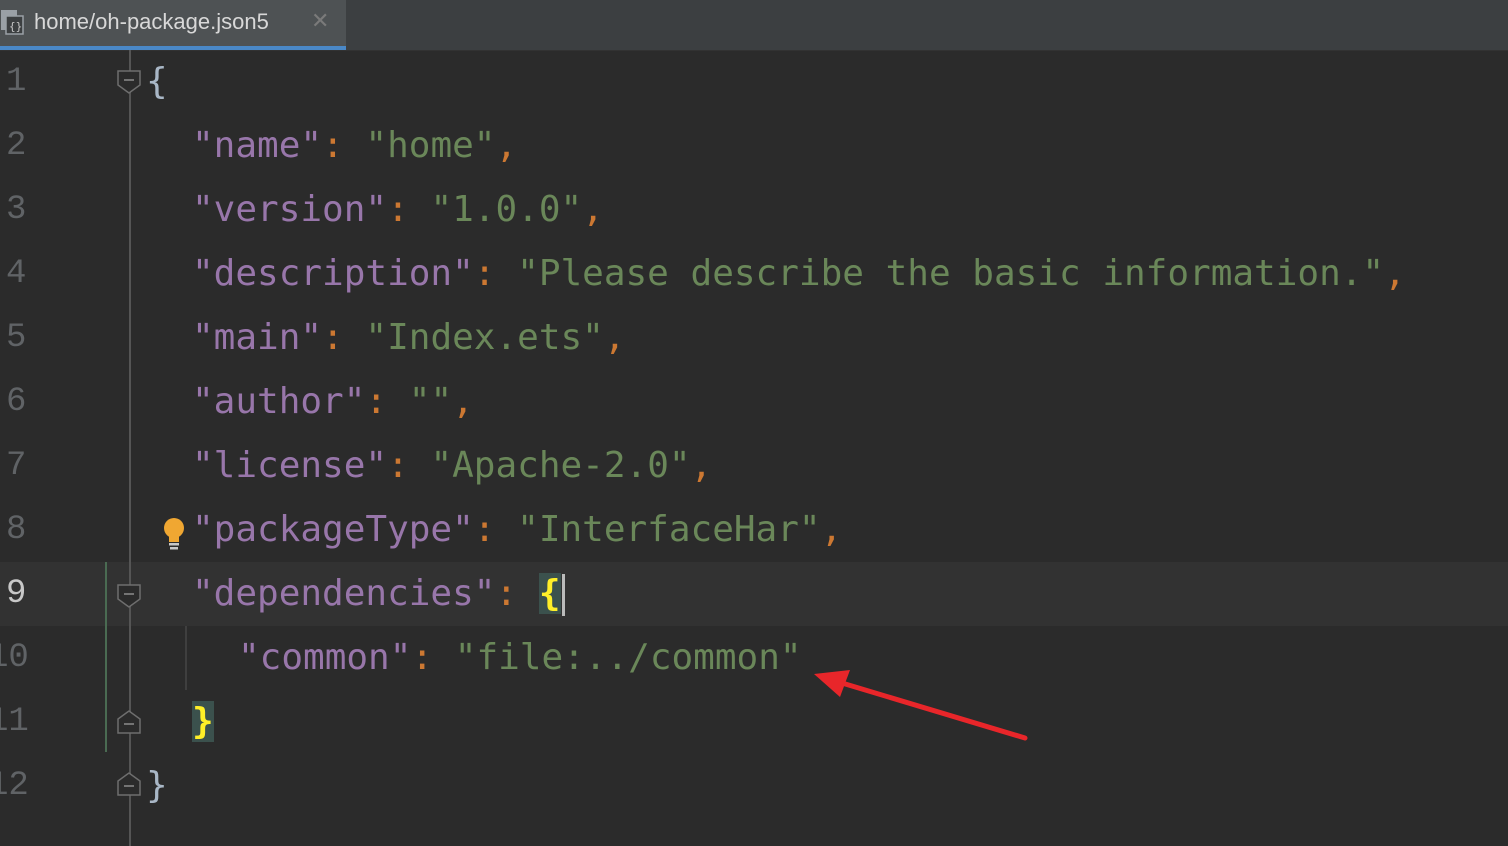 Image resolution: width=1508 pixels, height=846 pixels. I want to click on editor-tab-bar: {} home/oh-package.json5 ✕, so click(754, 25).